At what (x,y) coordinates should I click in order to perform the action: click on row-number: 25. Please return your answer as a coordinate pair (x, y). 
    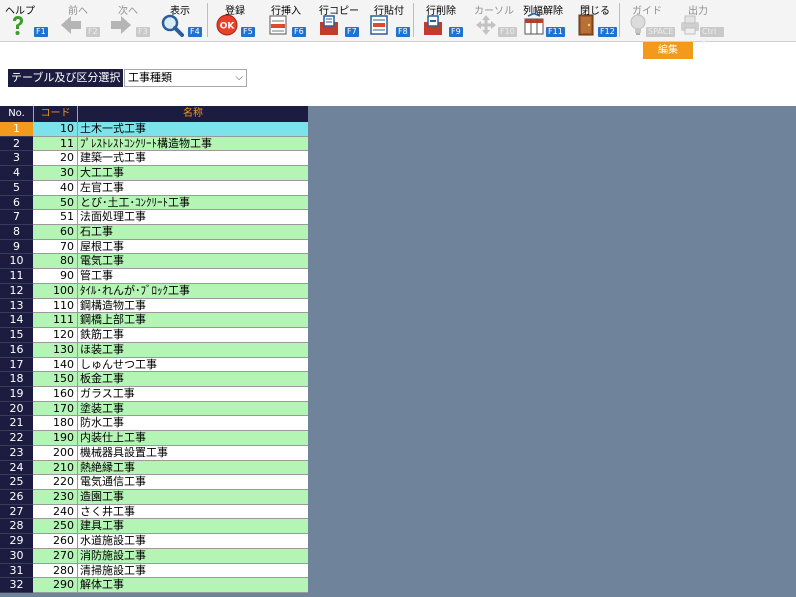
    Looking at the image, I should click on (16, 482).